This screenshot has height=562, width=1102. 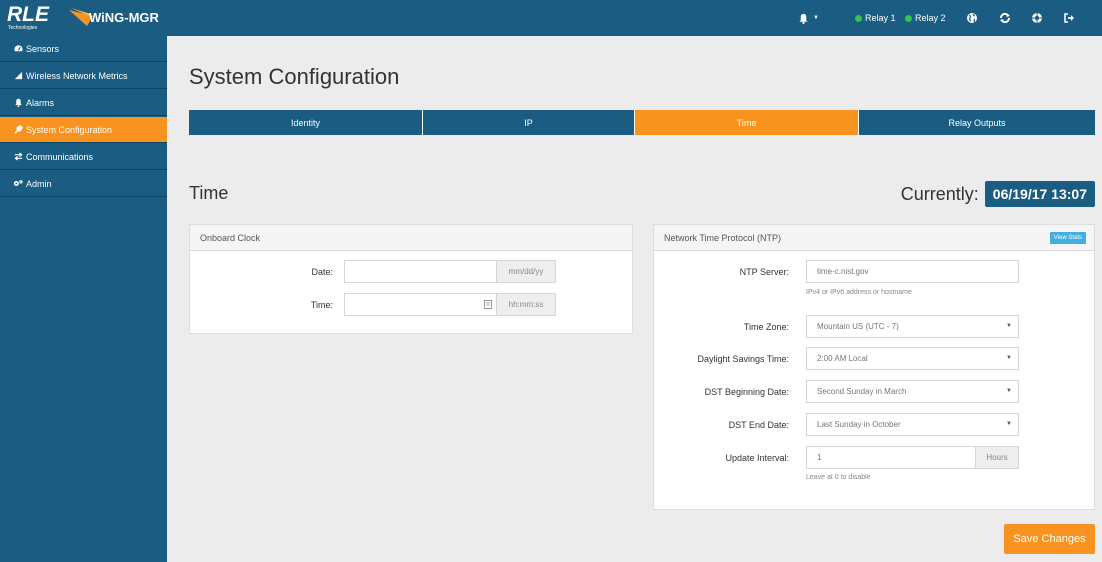 I want to click on sidebar-item-label: Alarms, so click(x=40, y=102).